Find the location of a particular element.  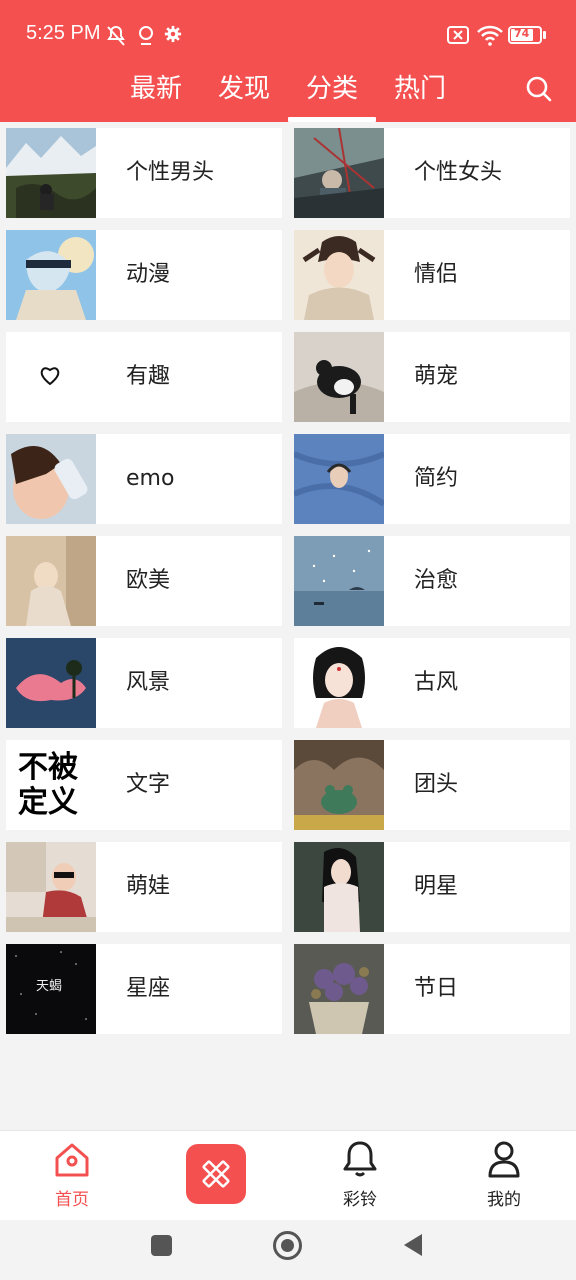

ferris-wheel-thumbnail is located at coordinates (339, 173).